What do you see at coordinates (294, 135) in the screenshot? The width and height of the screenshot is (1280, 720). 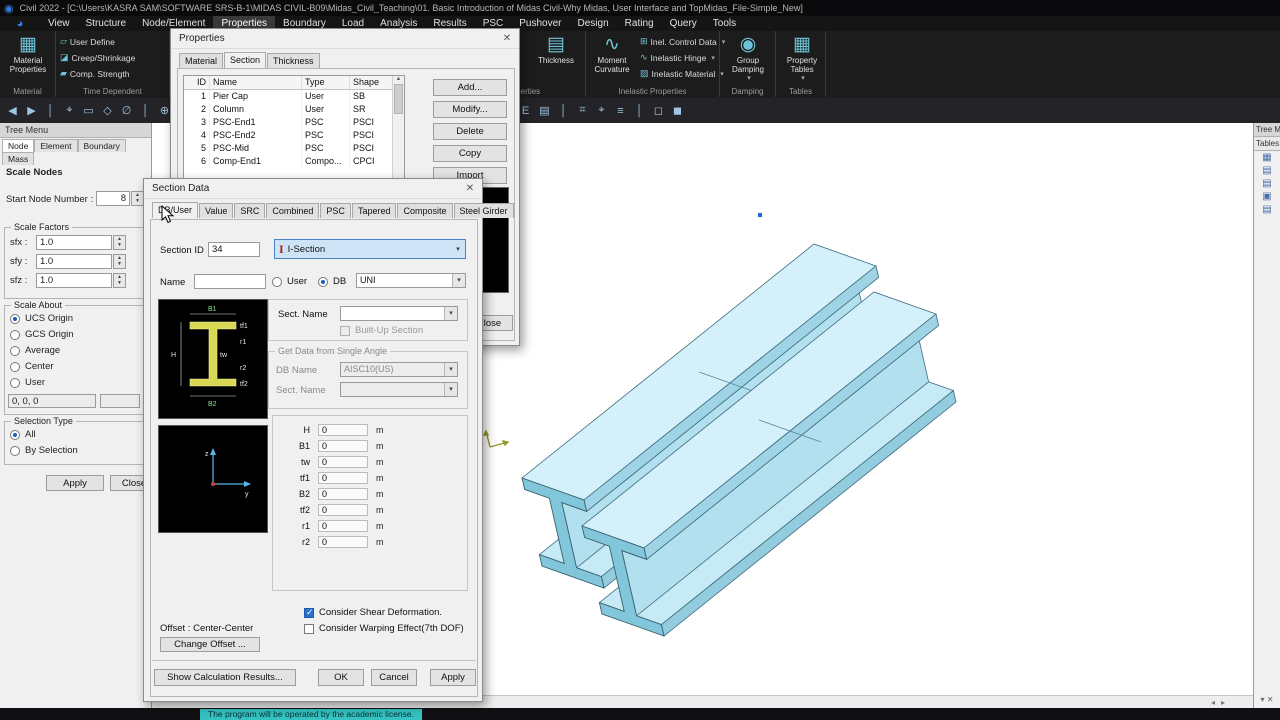 I see `section-list-row: 4 PSC-End2 PSC PSCI` at bounding box center [294, 135].